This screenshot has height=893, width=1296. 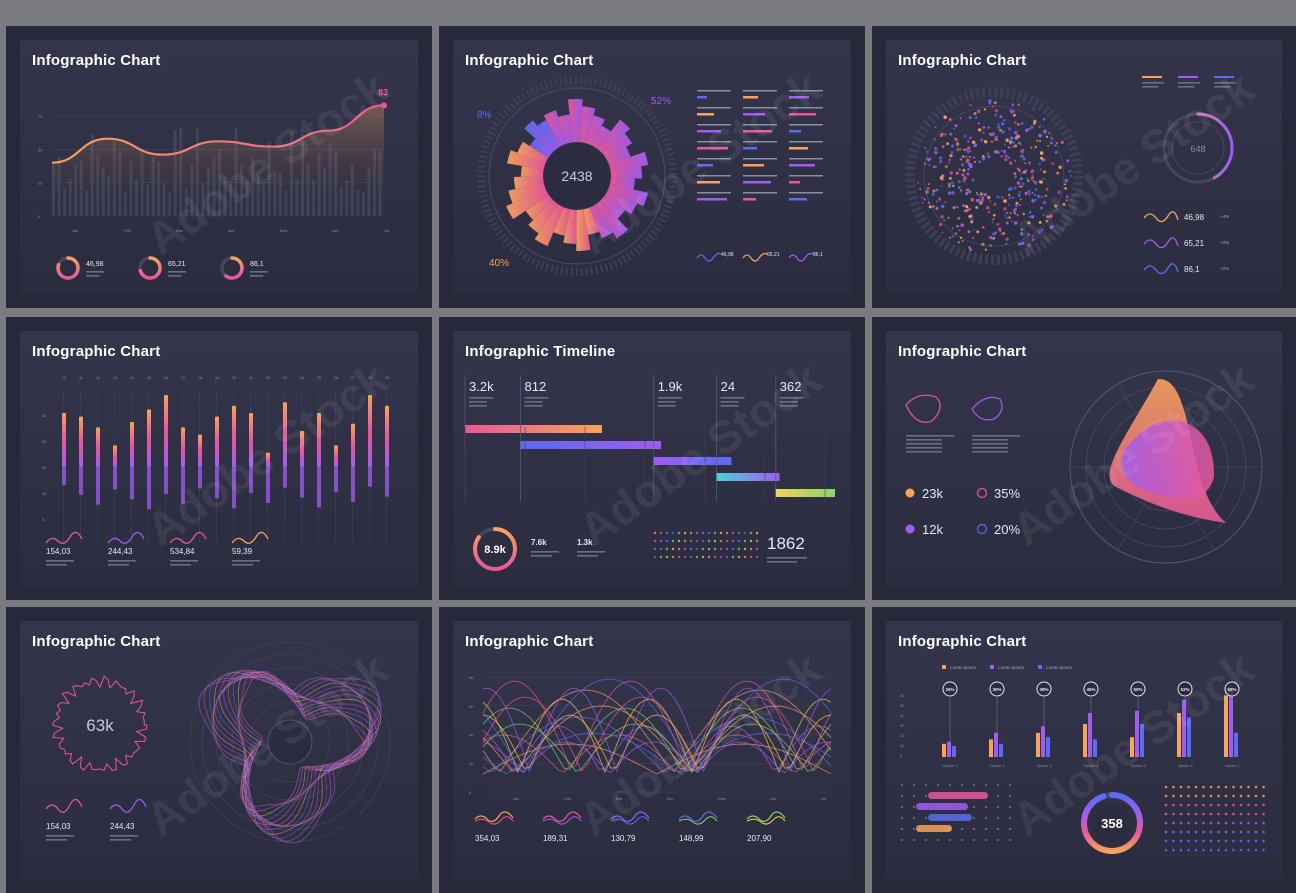 I want to click on x-tick-label: 17, so click(x=183, y=378).